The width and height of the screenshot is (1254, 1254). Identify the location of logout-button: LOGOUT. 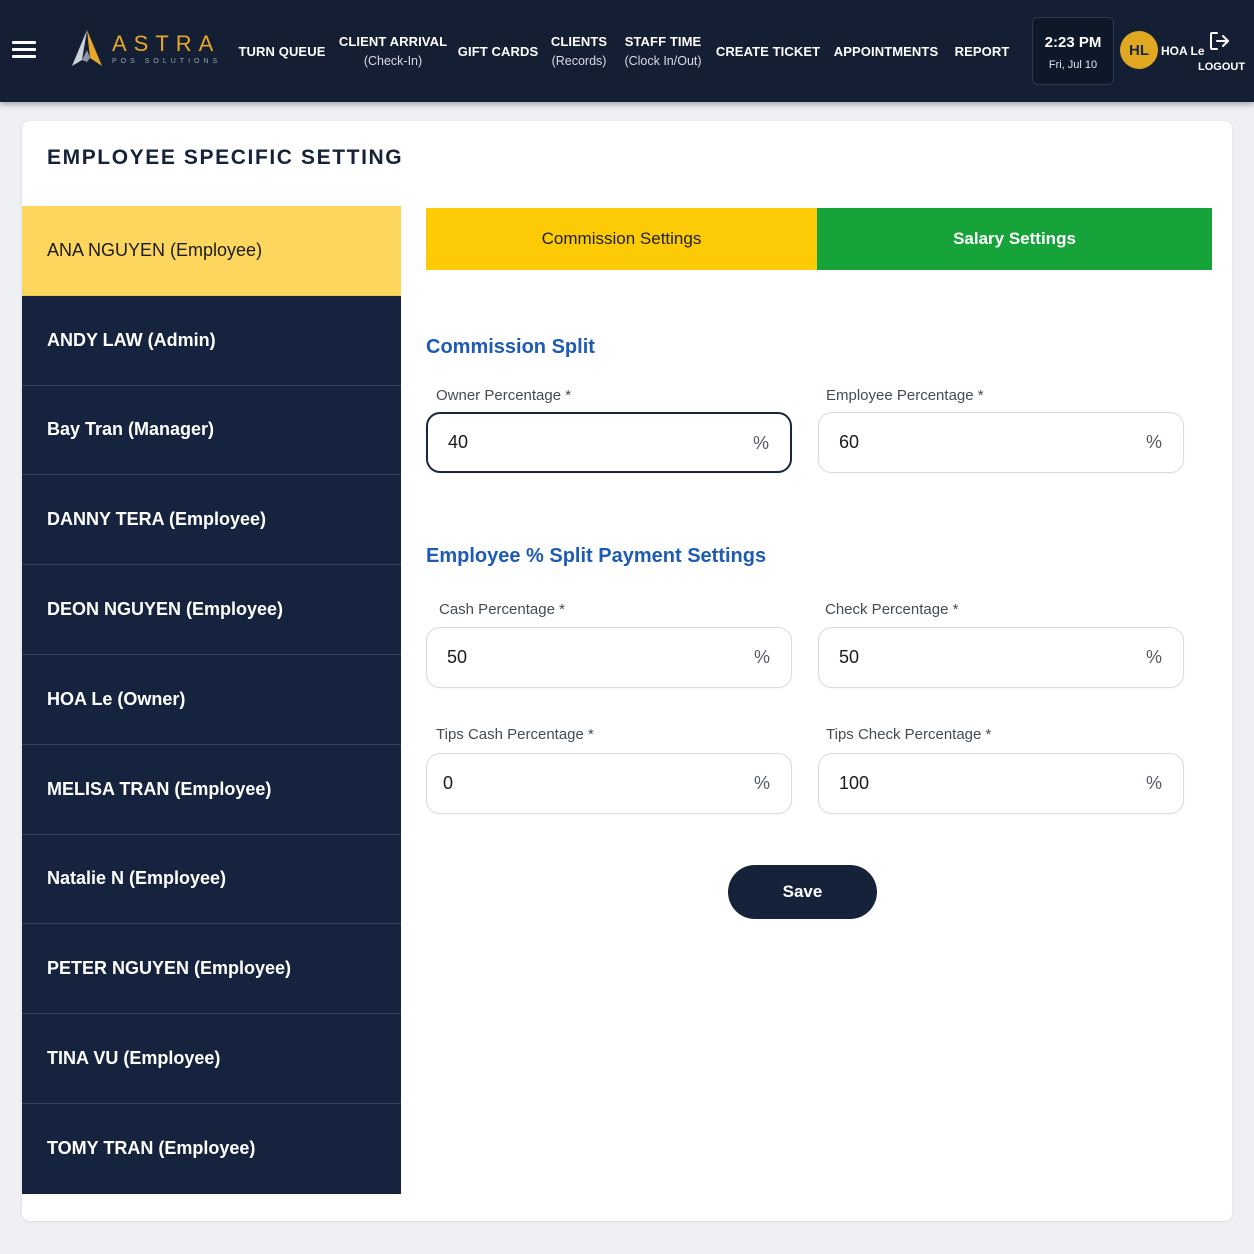
(1221, 53).